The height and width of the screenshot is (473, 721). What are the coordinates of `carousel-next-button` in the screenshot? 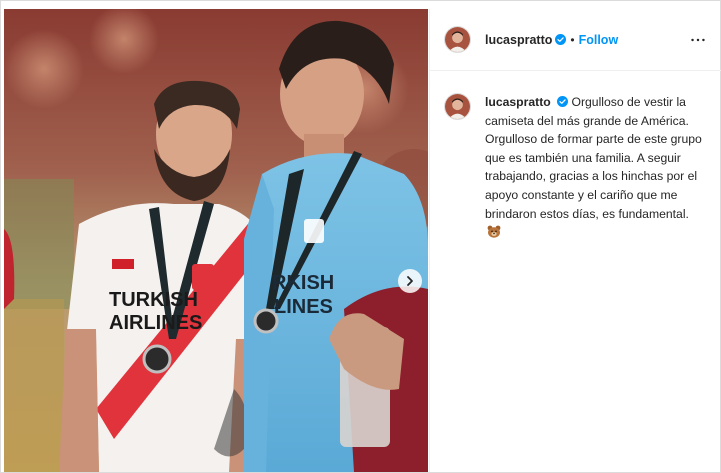 It's located at (410, 281).